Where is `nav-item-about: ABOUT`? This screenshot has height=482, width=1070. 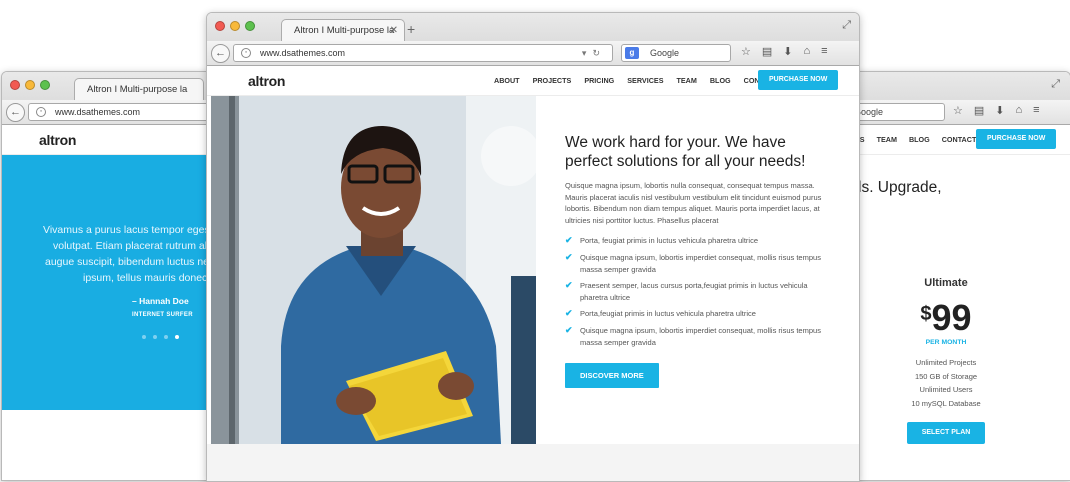
nav-item-about: ABOUT is located at coordinates (507, 80).